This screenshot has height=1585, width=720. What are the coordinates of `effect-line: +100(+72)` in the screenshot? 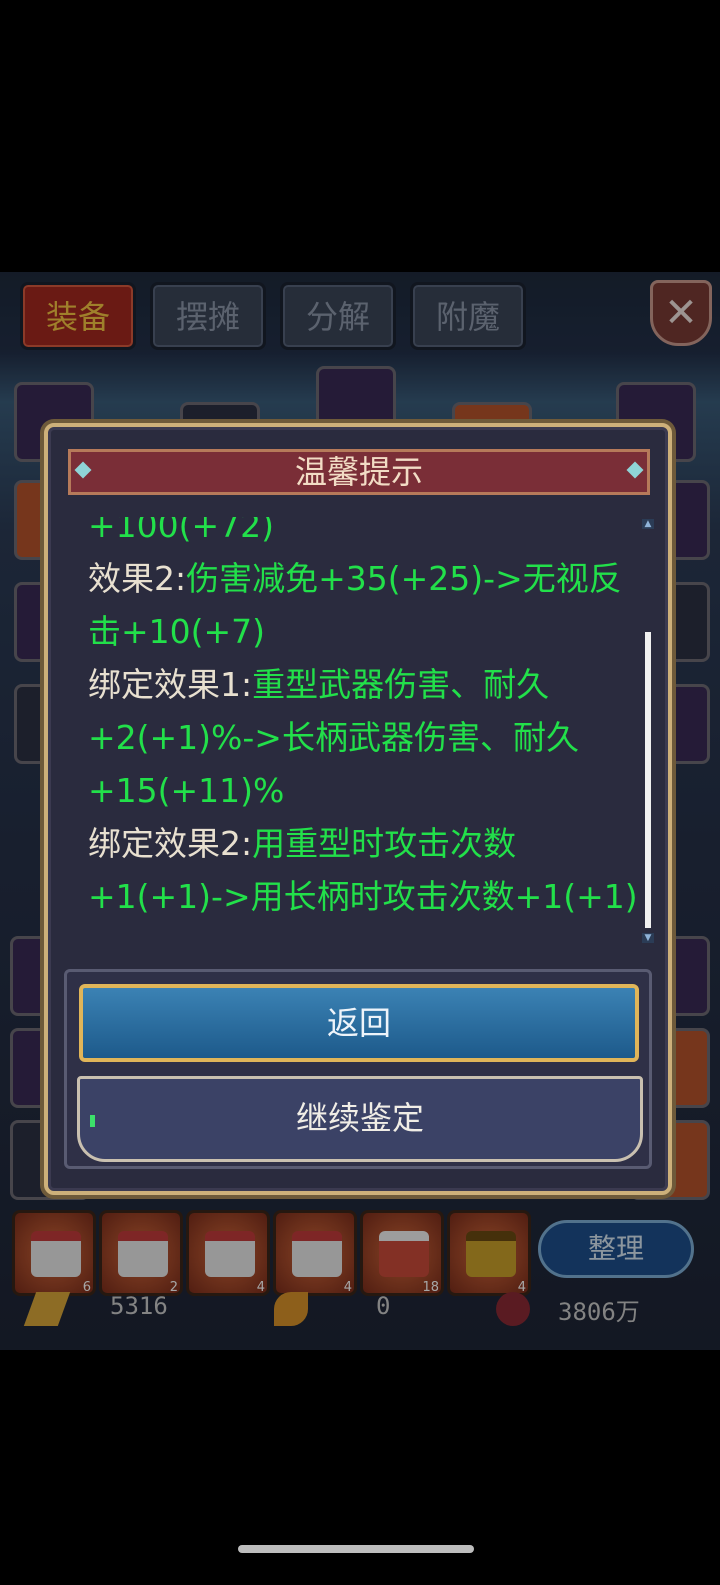 It's located at (181, 531).